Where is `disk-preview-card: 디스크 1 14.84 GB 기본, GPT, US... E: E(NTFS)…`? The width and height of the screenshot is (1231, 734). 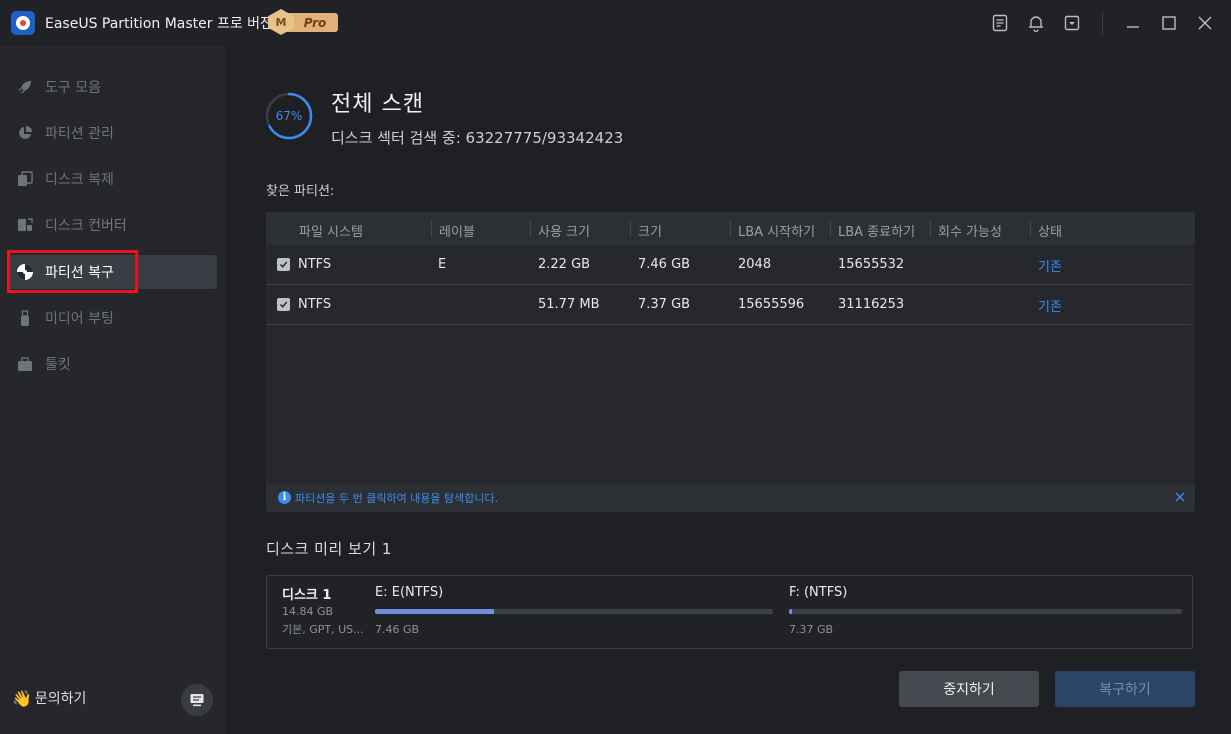
disk-preview-card: 디스크 1 14.84 GB 기본, GPT, US... E: E(NTFS)… is located at coordinates (729, 612).